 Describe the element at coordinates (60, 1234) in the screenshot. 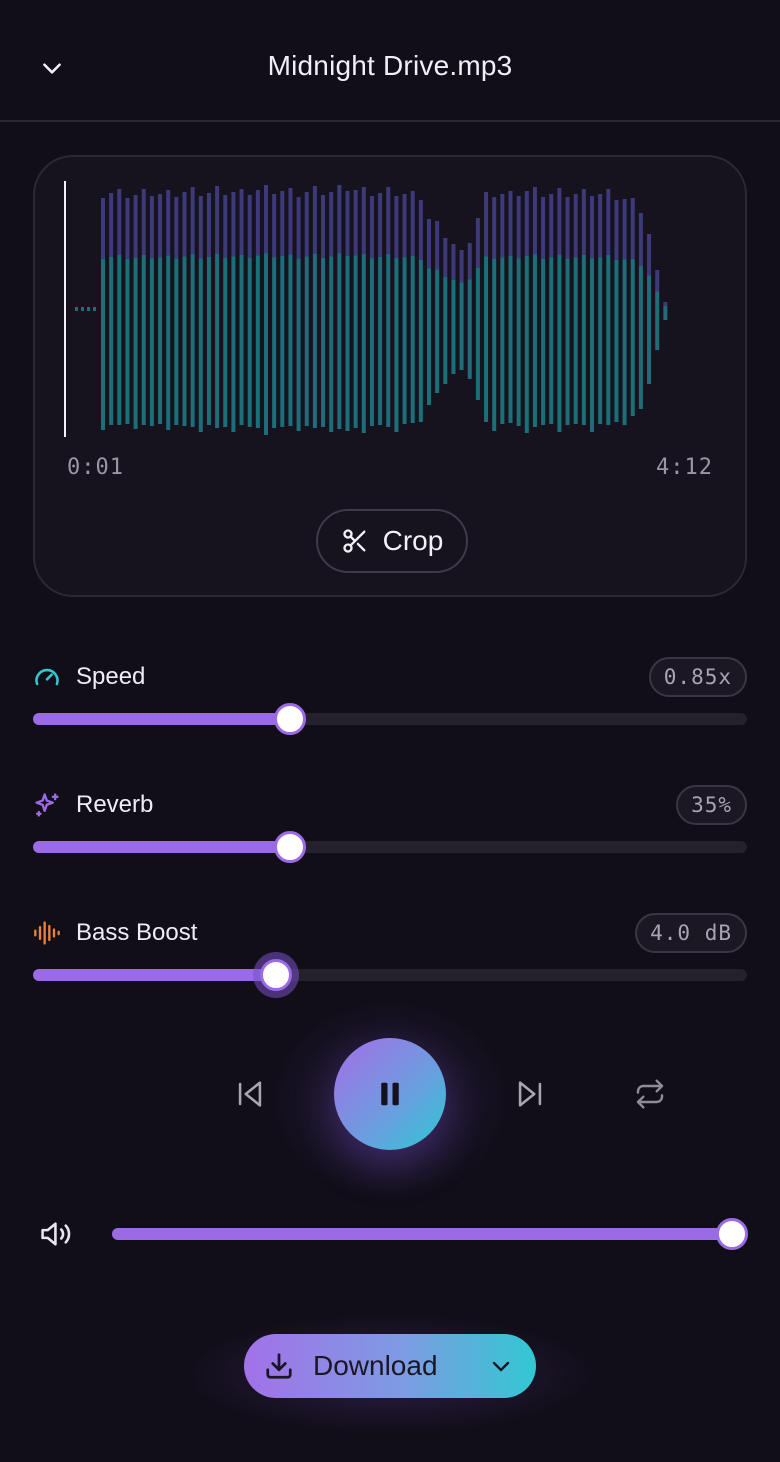

I see `mute-button` at that location.